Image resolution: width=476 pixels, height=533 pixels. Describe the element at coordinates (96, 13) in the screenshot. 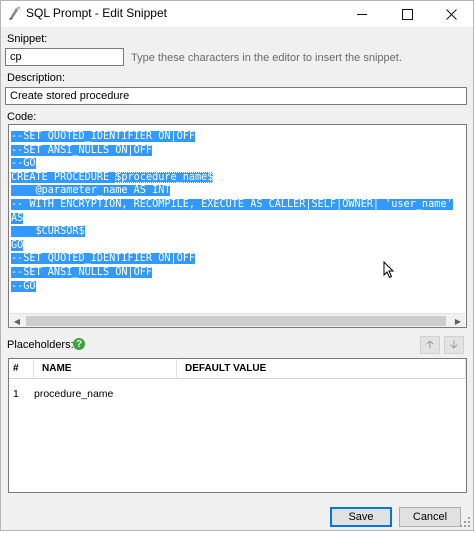

I see `window-title: SQL Prompt - Edit Snippet` at that location.